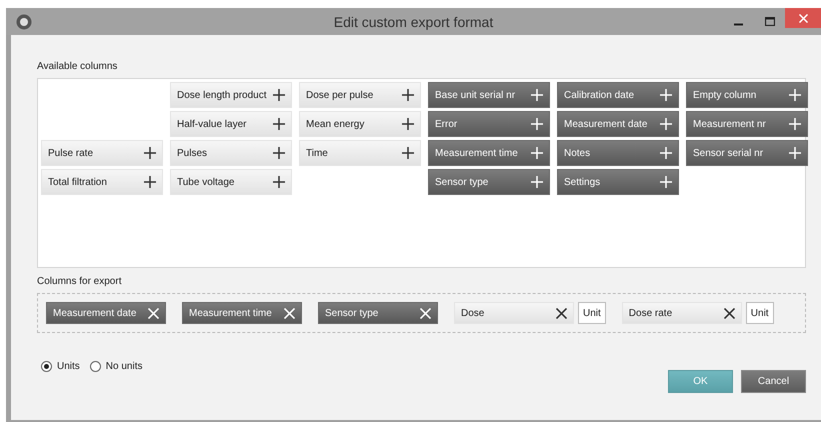  I want to click on column-chip: Time, so click(360, 153).